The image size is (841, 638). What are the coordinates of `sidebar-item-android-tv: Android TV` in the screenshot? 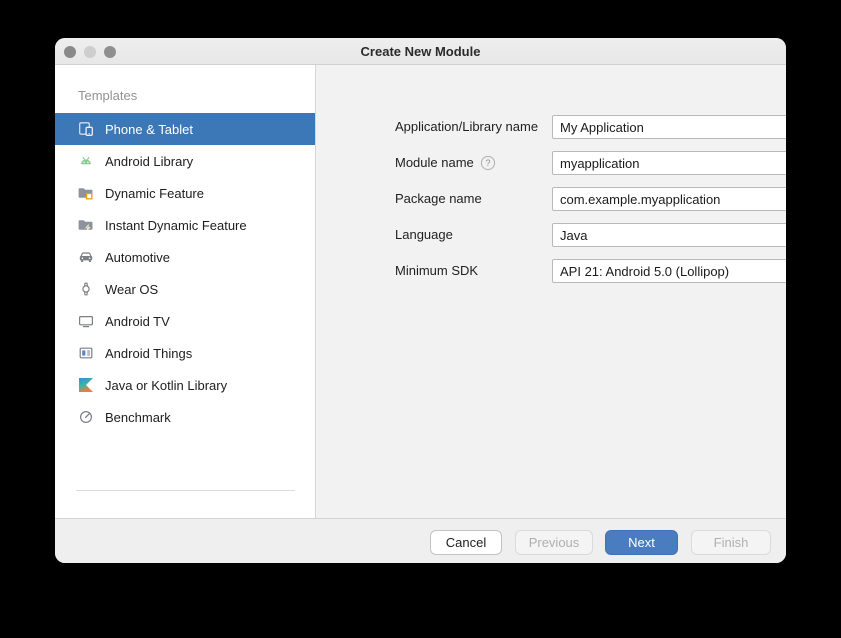 It's located at (185, 321).